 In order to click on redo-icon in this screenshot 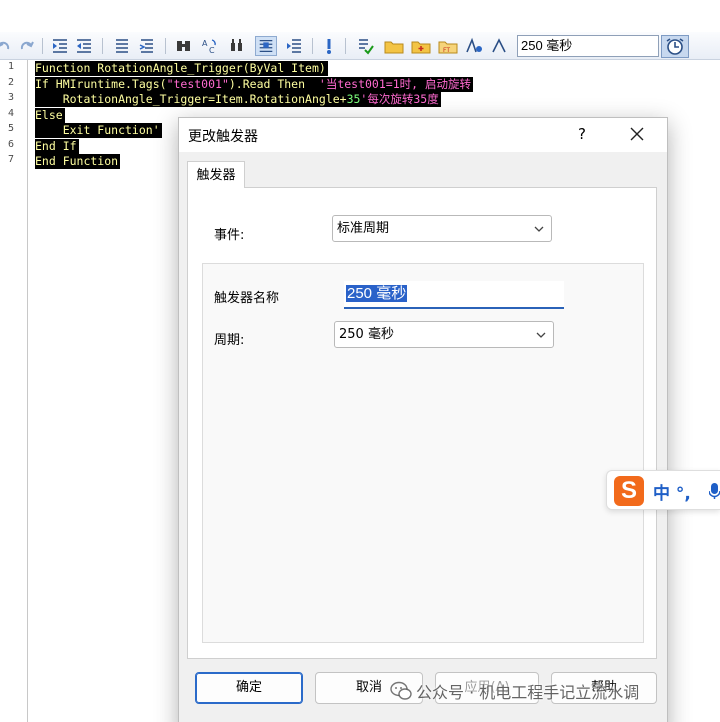, I will do `click(27, 46)`.